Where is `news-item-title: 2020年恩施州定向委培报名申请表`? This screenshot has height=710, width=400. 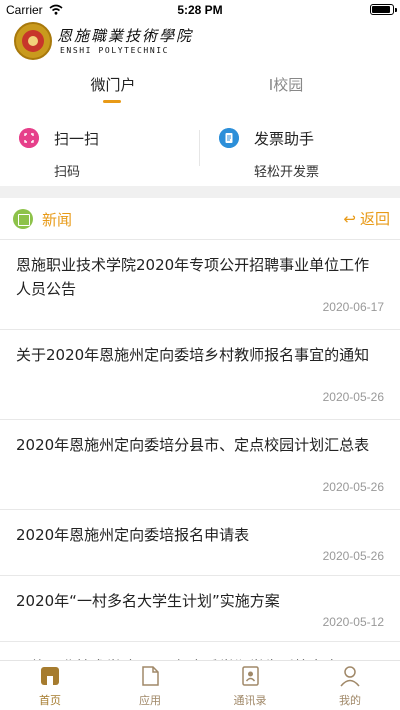
news-item-title: 2020年恩施州定向委培报名申请表 is located at coordinates (133, 535).